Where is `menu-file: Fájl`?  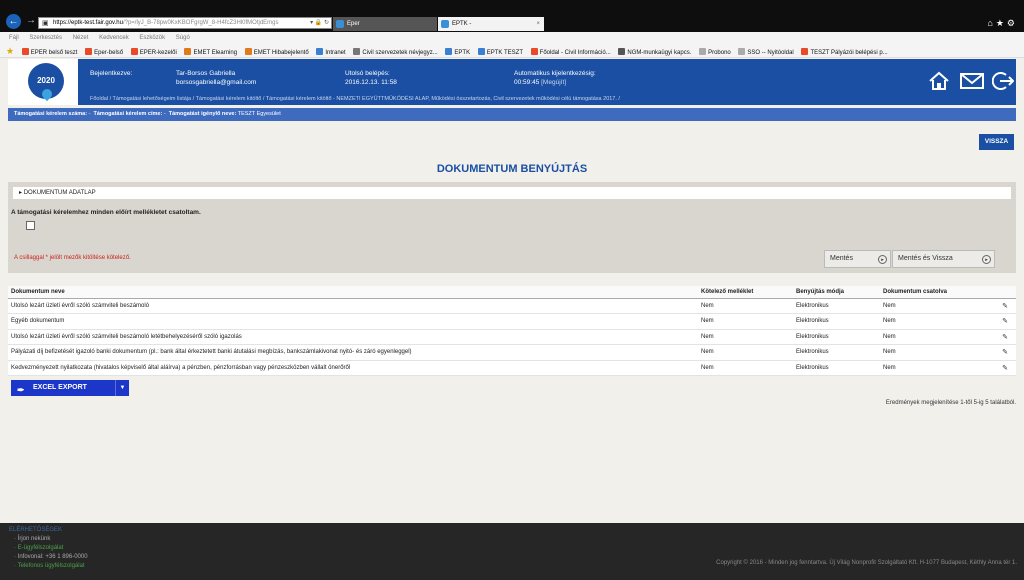
menu-file: Fájl is located at coordinates (14, 38).